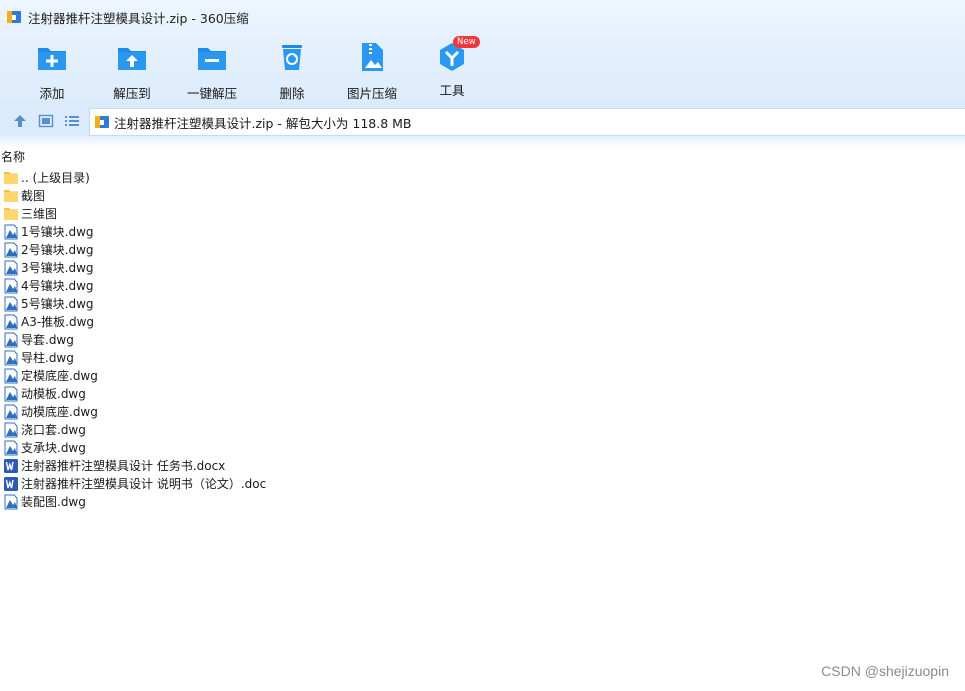  What do you see at coordinates (203, 322) in the screenshot?
I see `file-row: A3-推板.dwg` at bounding box center [203, 322].